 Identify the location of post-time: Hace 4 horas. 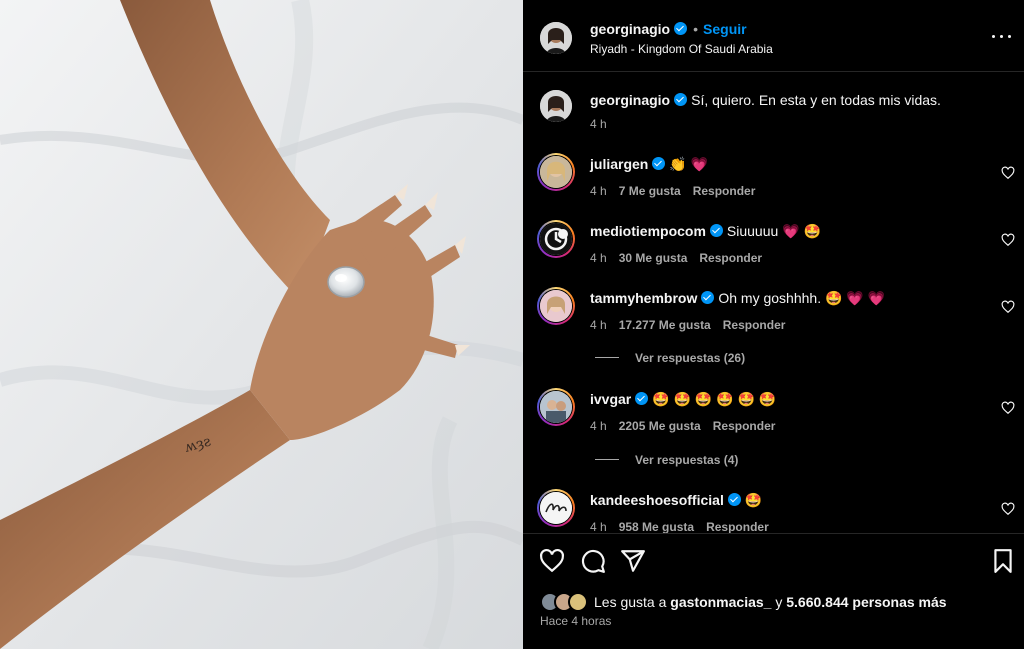
(575, 621).